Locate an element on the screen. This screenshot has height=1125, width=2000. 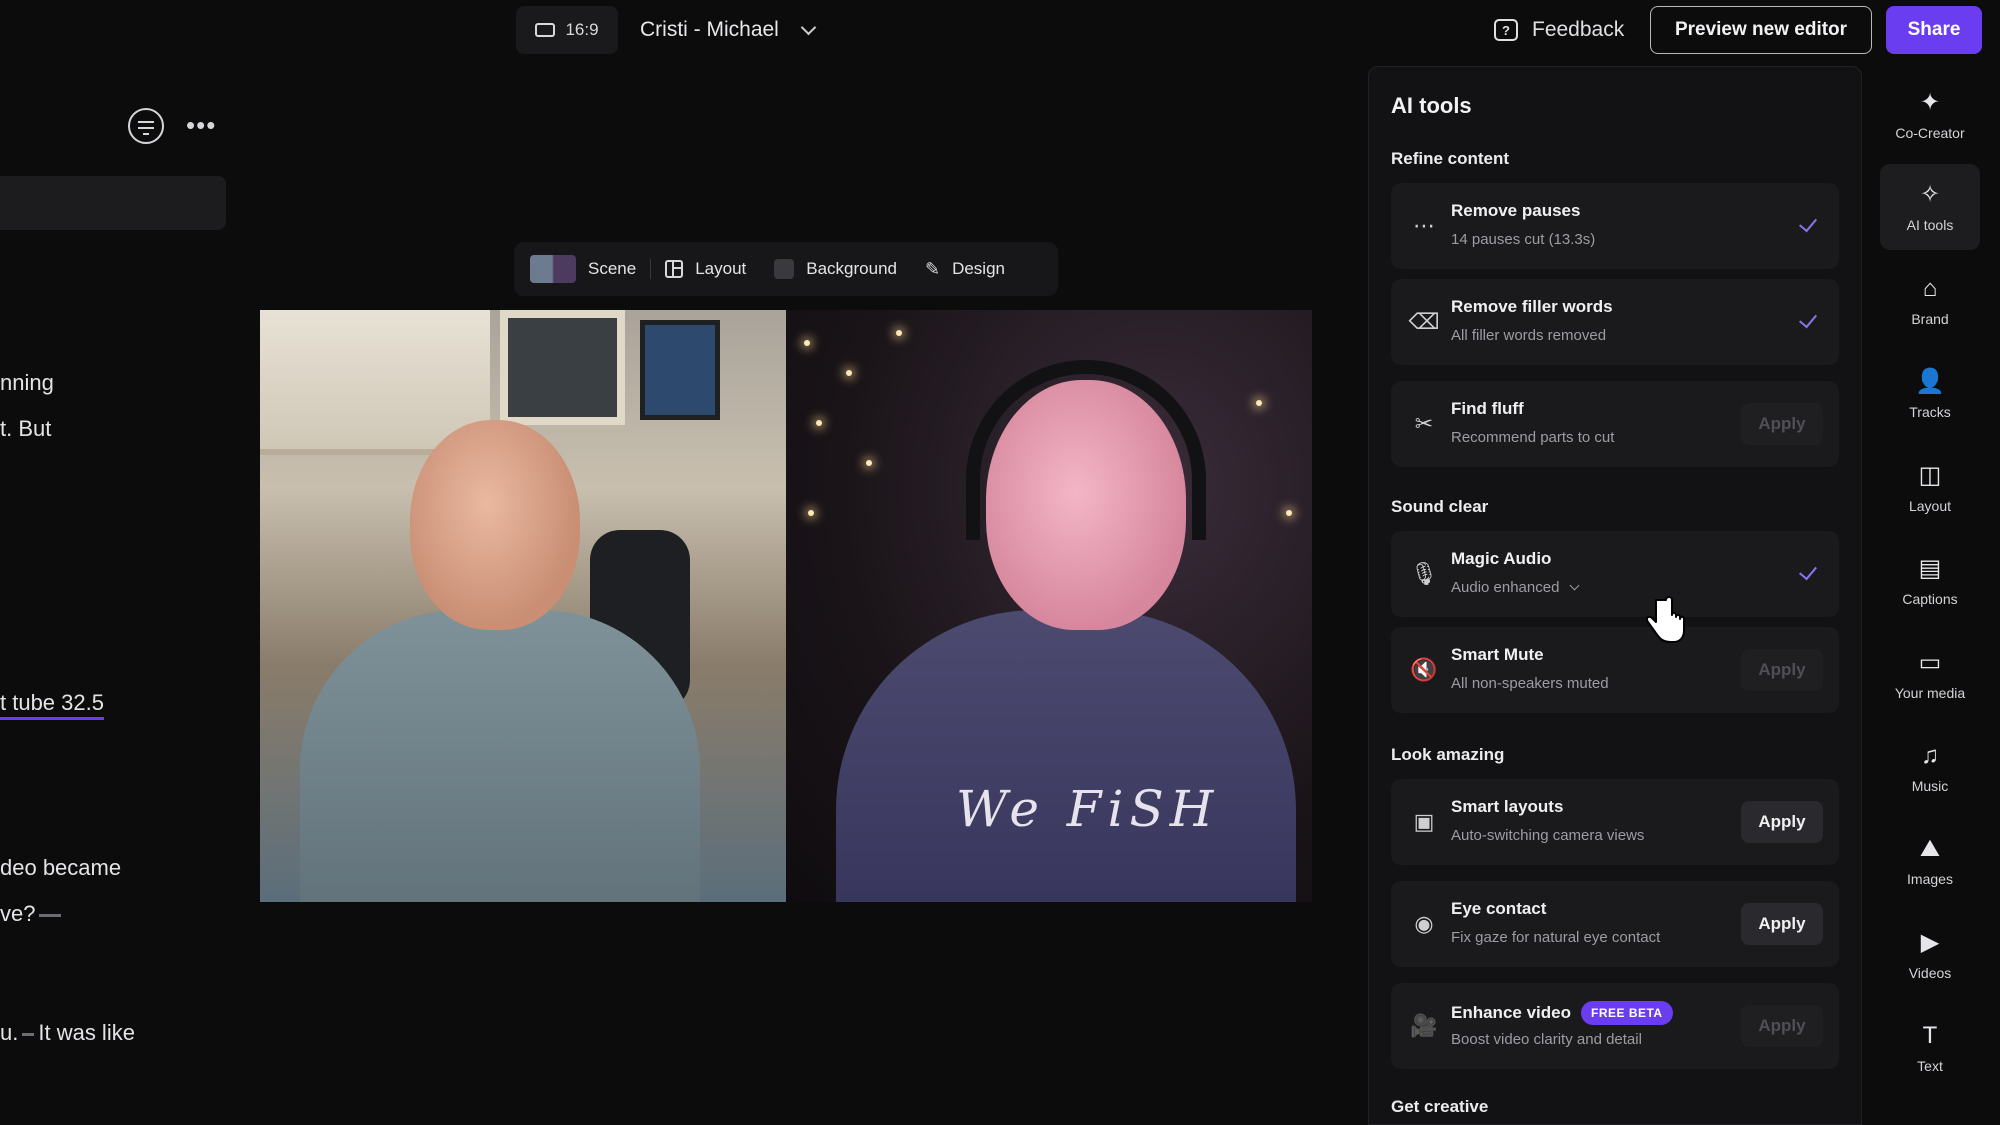
layout-button: Layout is located at coordinates (705, 269).